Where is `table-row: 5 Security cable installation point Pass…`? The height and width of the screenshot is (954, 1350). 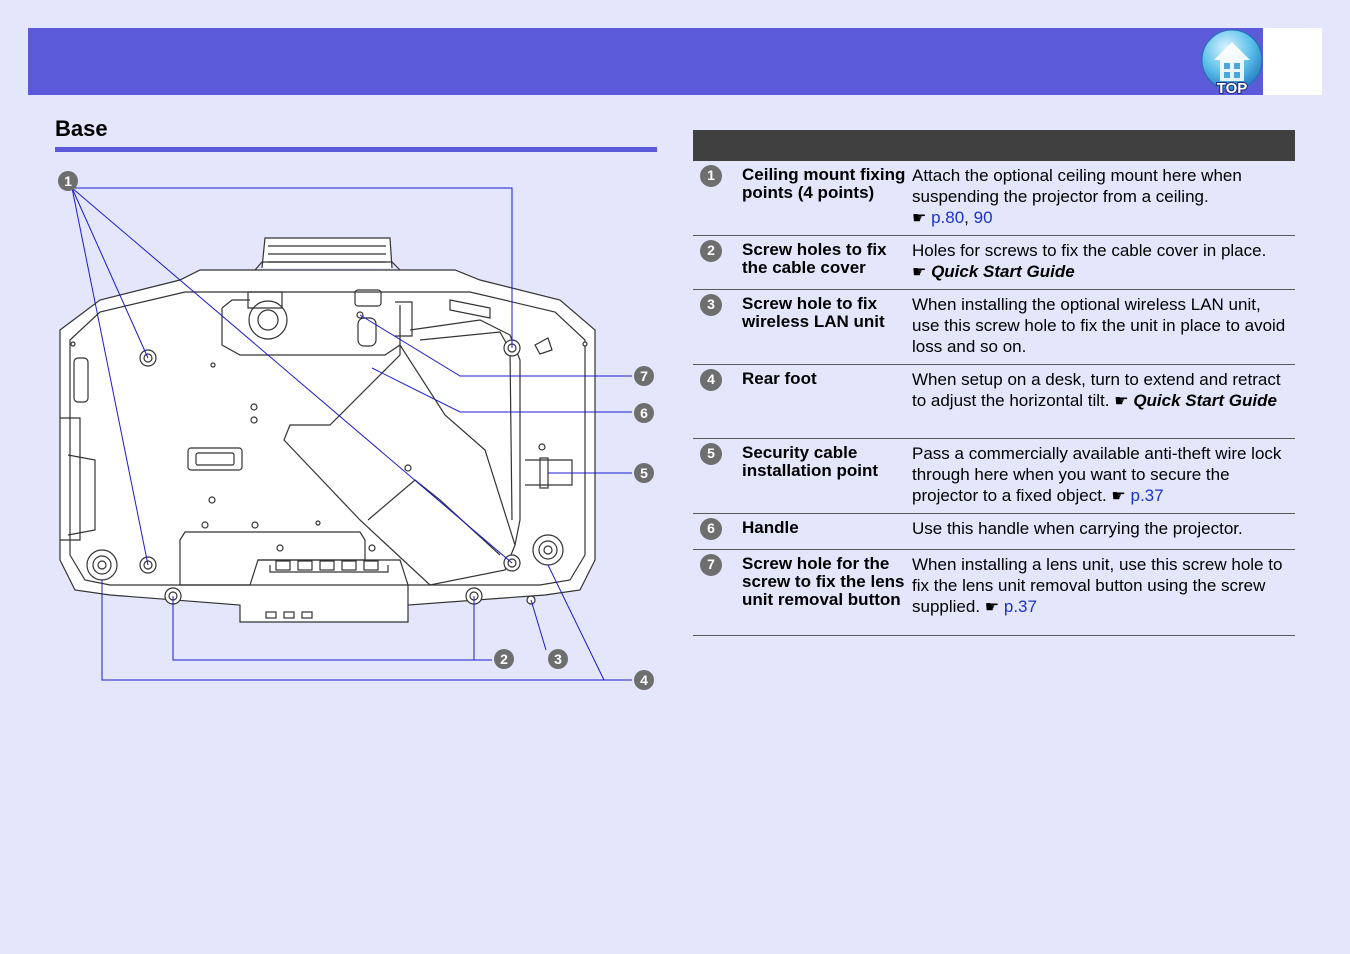 table-row: 5 Security cable installation point Pass… is located at coordinates (994, 476).